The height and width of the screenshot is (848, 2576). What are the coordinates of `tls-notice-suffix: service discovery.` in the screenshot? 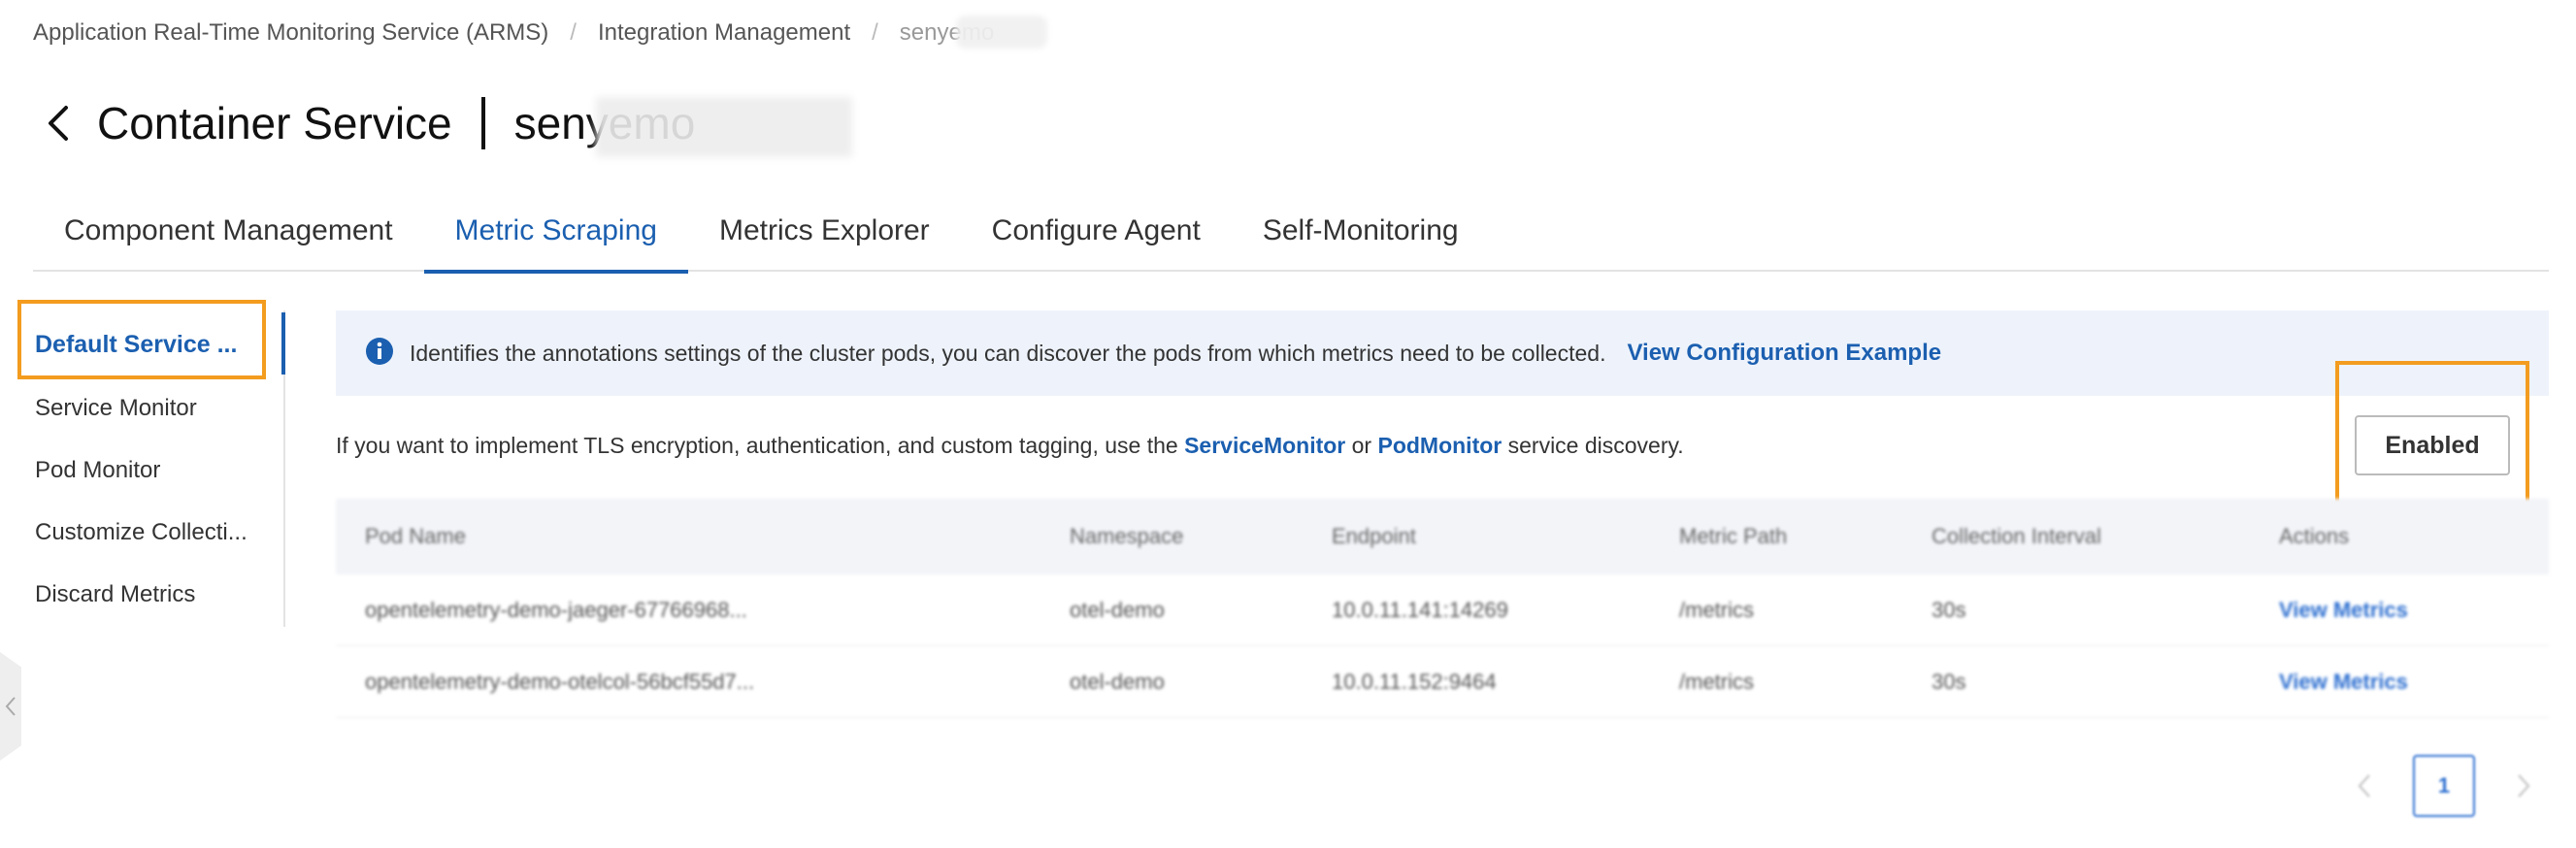 It's located at (1593, 445).